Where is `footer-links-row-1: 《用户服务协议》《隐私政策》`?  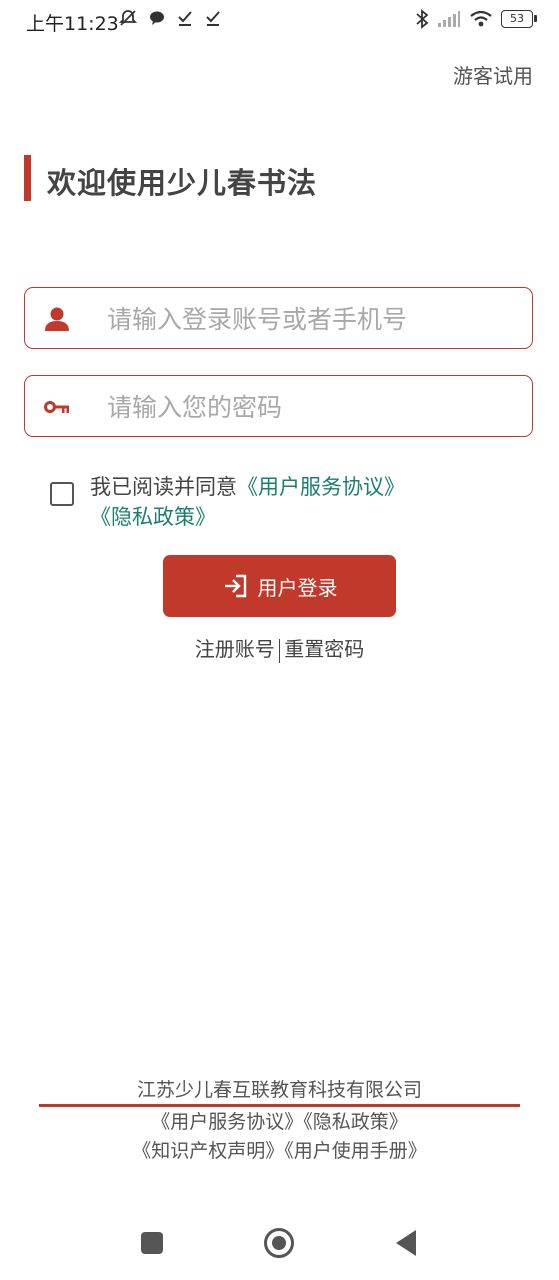 footer-links-row-1: 《用户服务协议》《隐私政策》 is located at coordinates (279, 1122).